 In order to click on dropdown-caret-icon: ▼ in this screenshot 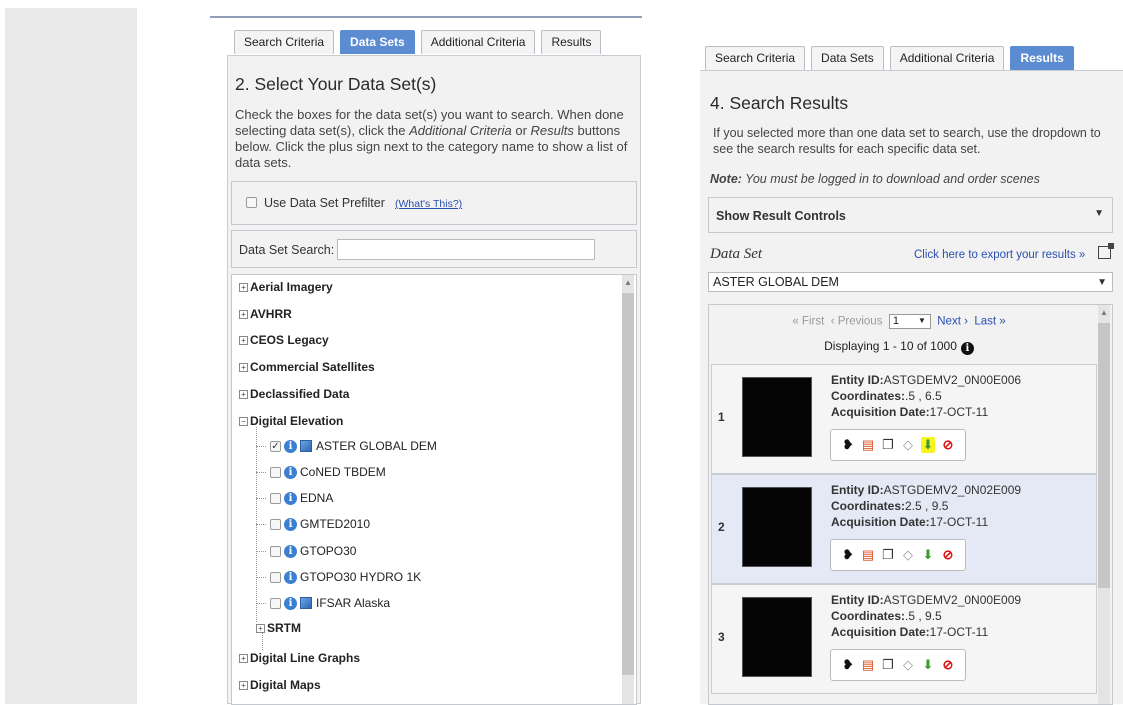, I will do `click(1099, 213)`.